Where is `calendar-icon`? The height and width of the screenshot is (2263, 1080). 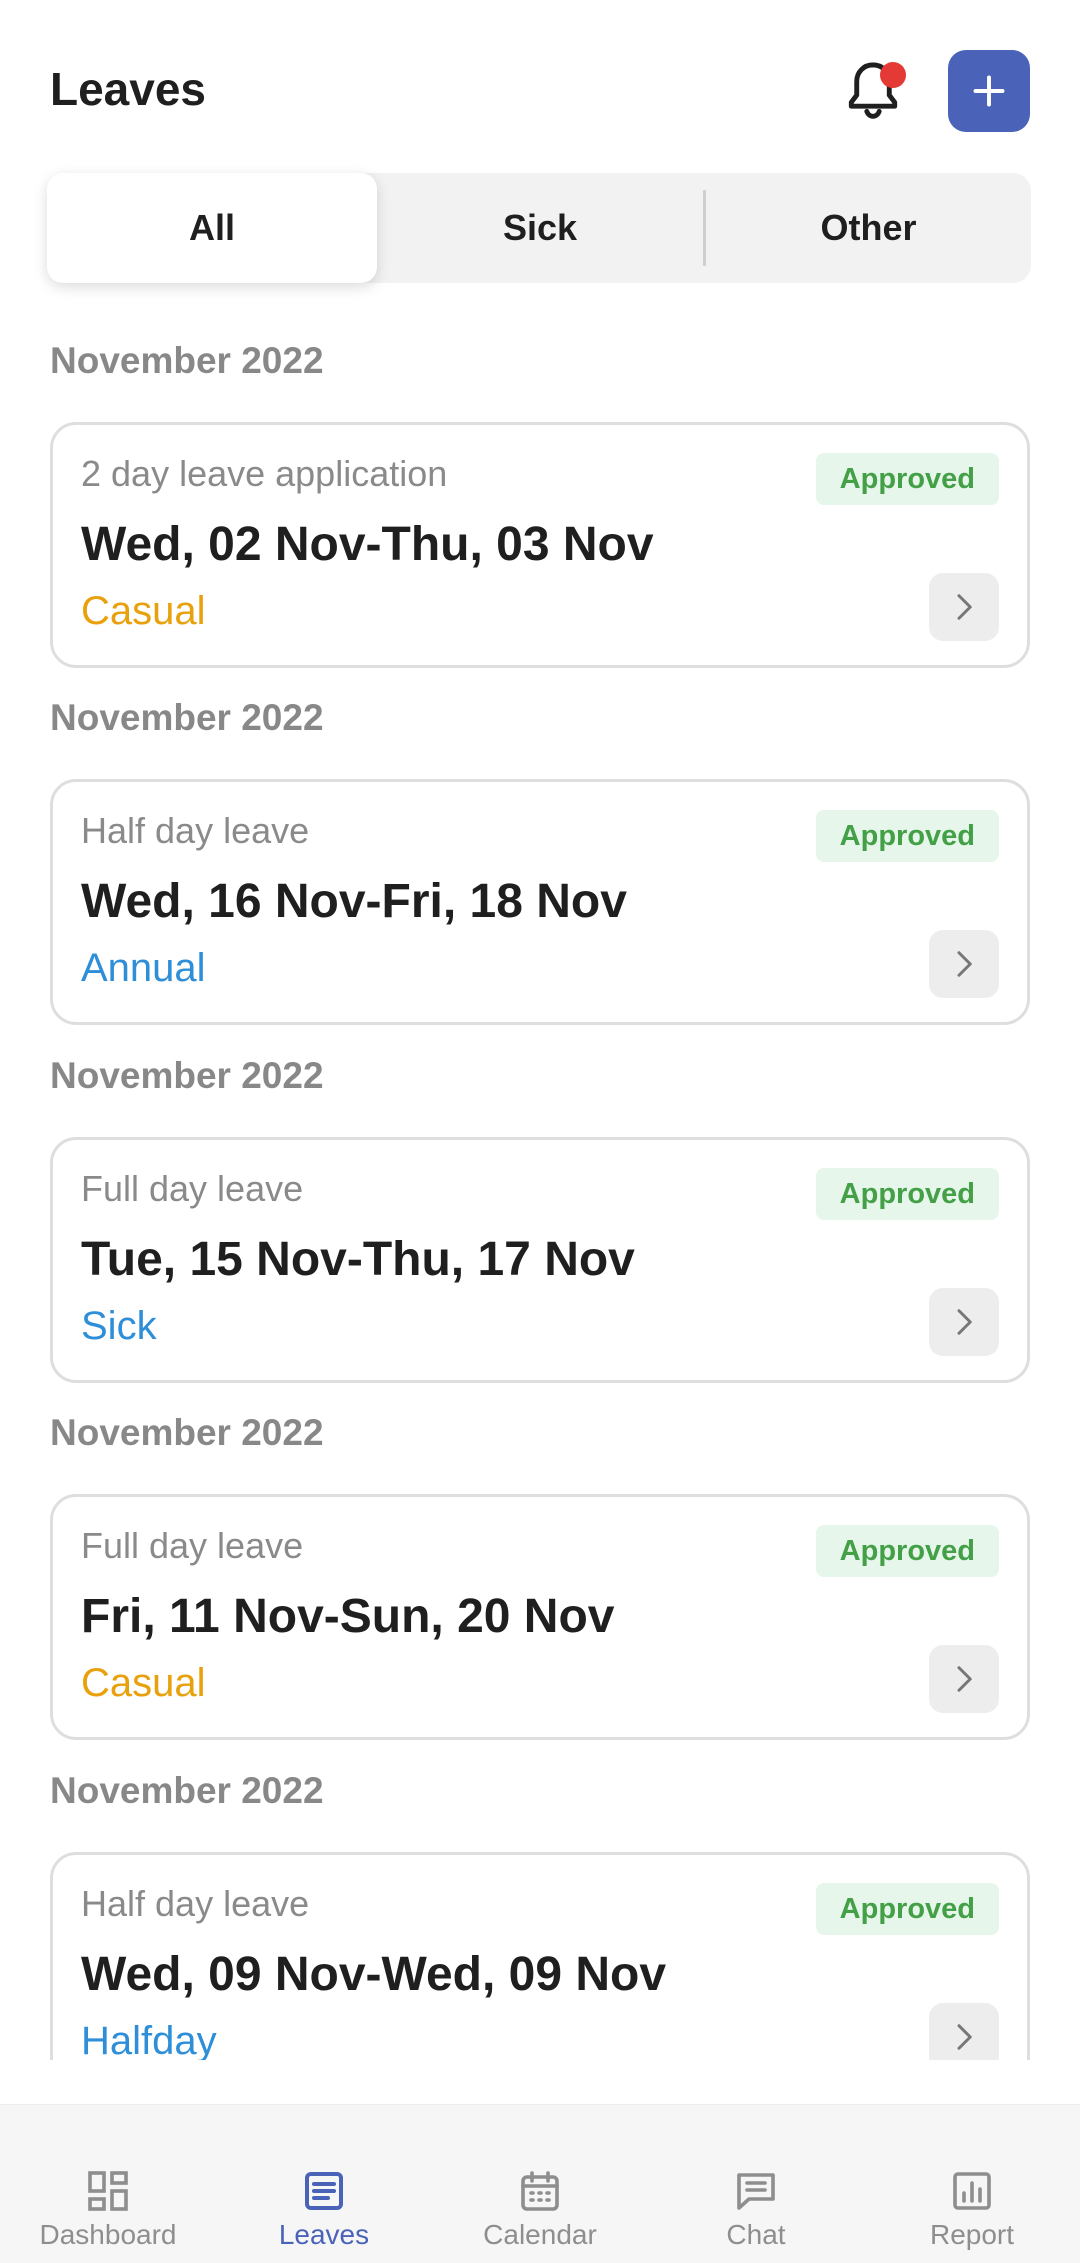 calendar-icon is located at coordinates (540, 2191).